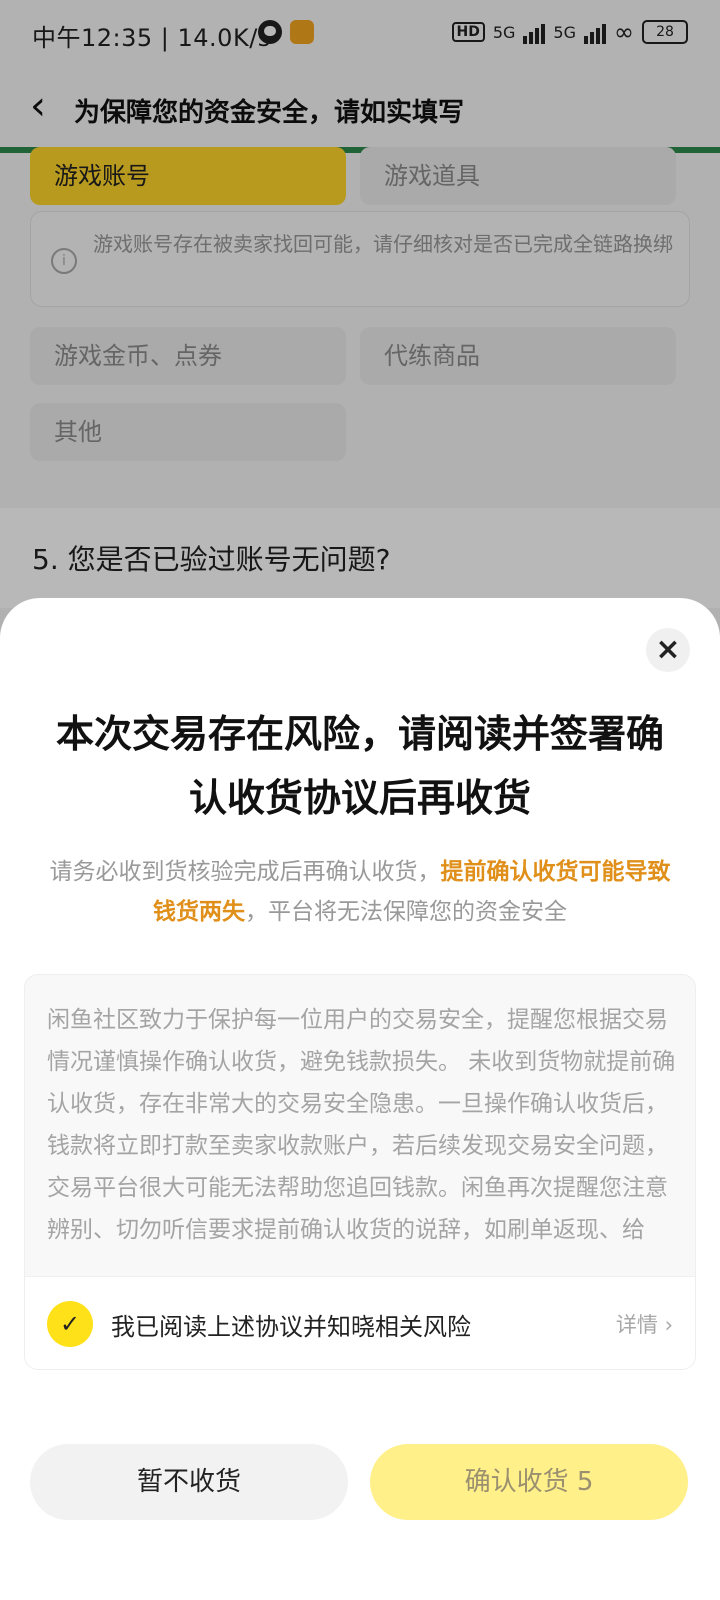 This screenshot has height=1600, width=720. What do you see at coordinates (644, 1324) in the screenshot?
I see `detail-link: 详情 ›` at bounding box center [644, 1324].